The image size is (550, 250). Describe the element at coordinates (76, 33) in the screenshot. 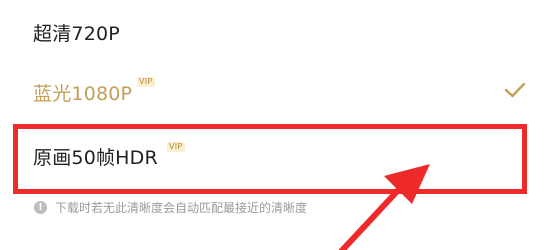

I see `quality-option-label: 超清720P` at that location.